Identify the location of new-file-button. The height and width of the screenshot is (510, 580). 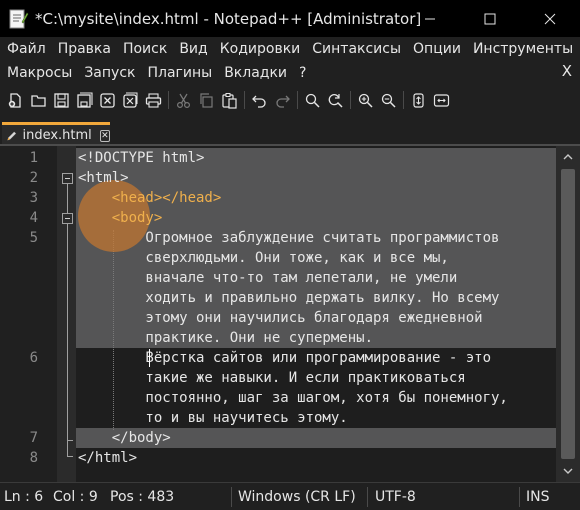
(15, 100).